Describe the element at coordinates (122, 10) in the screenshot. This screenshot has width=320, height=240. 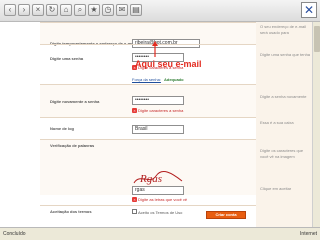
I see `mail-button: ✉` at that location.